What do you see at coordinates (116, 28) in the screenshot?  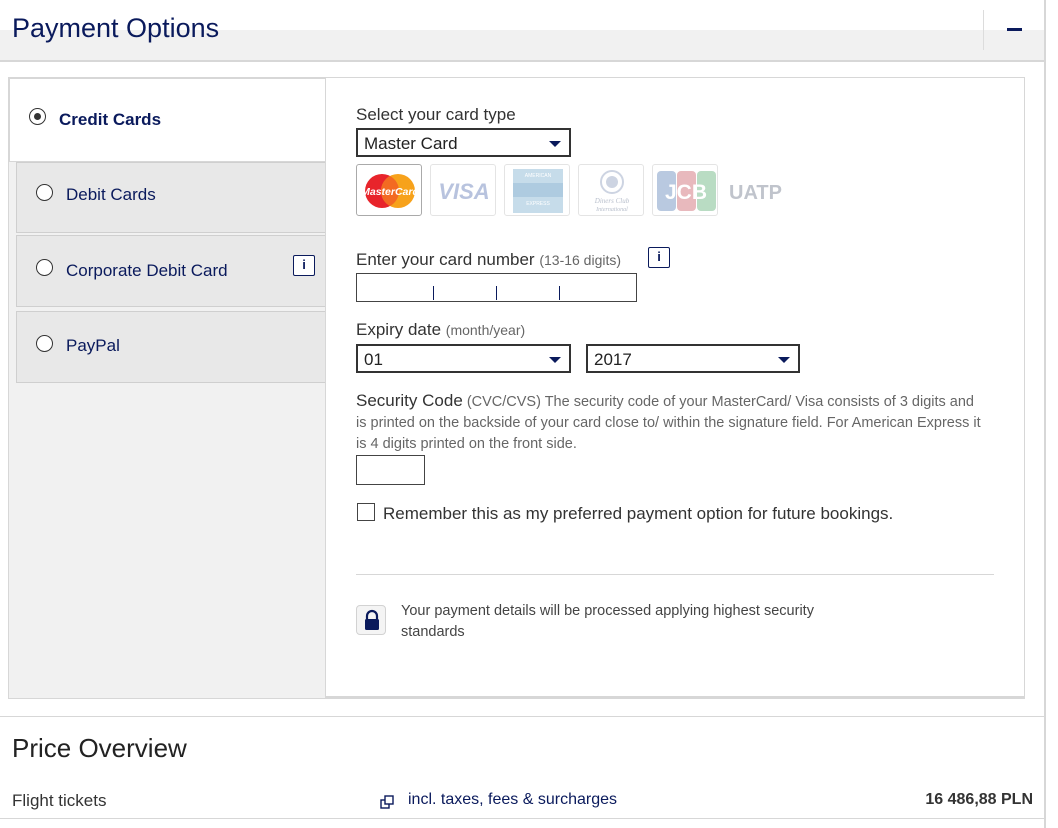 I see `section-title: Payment Options` at bounding box center [116, 28].